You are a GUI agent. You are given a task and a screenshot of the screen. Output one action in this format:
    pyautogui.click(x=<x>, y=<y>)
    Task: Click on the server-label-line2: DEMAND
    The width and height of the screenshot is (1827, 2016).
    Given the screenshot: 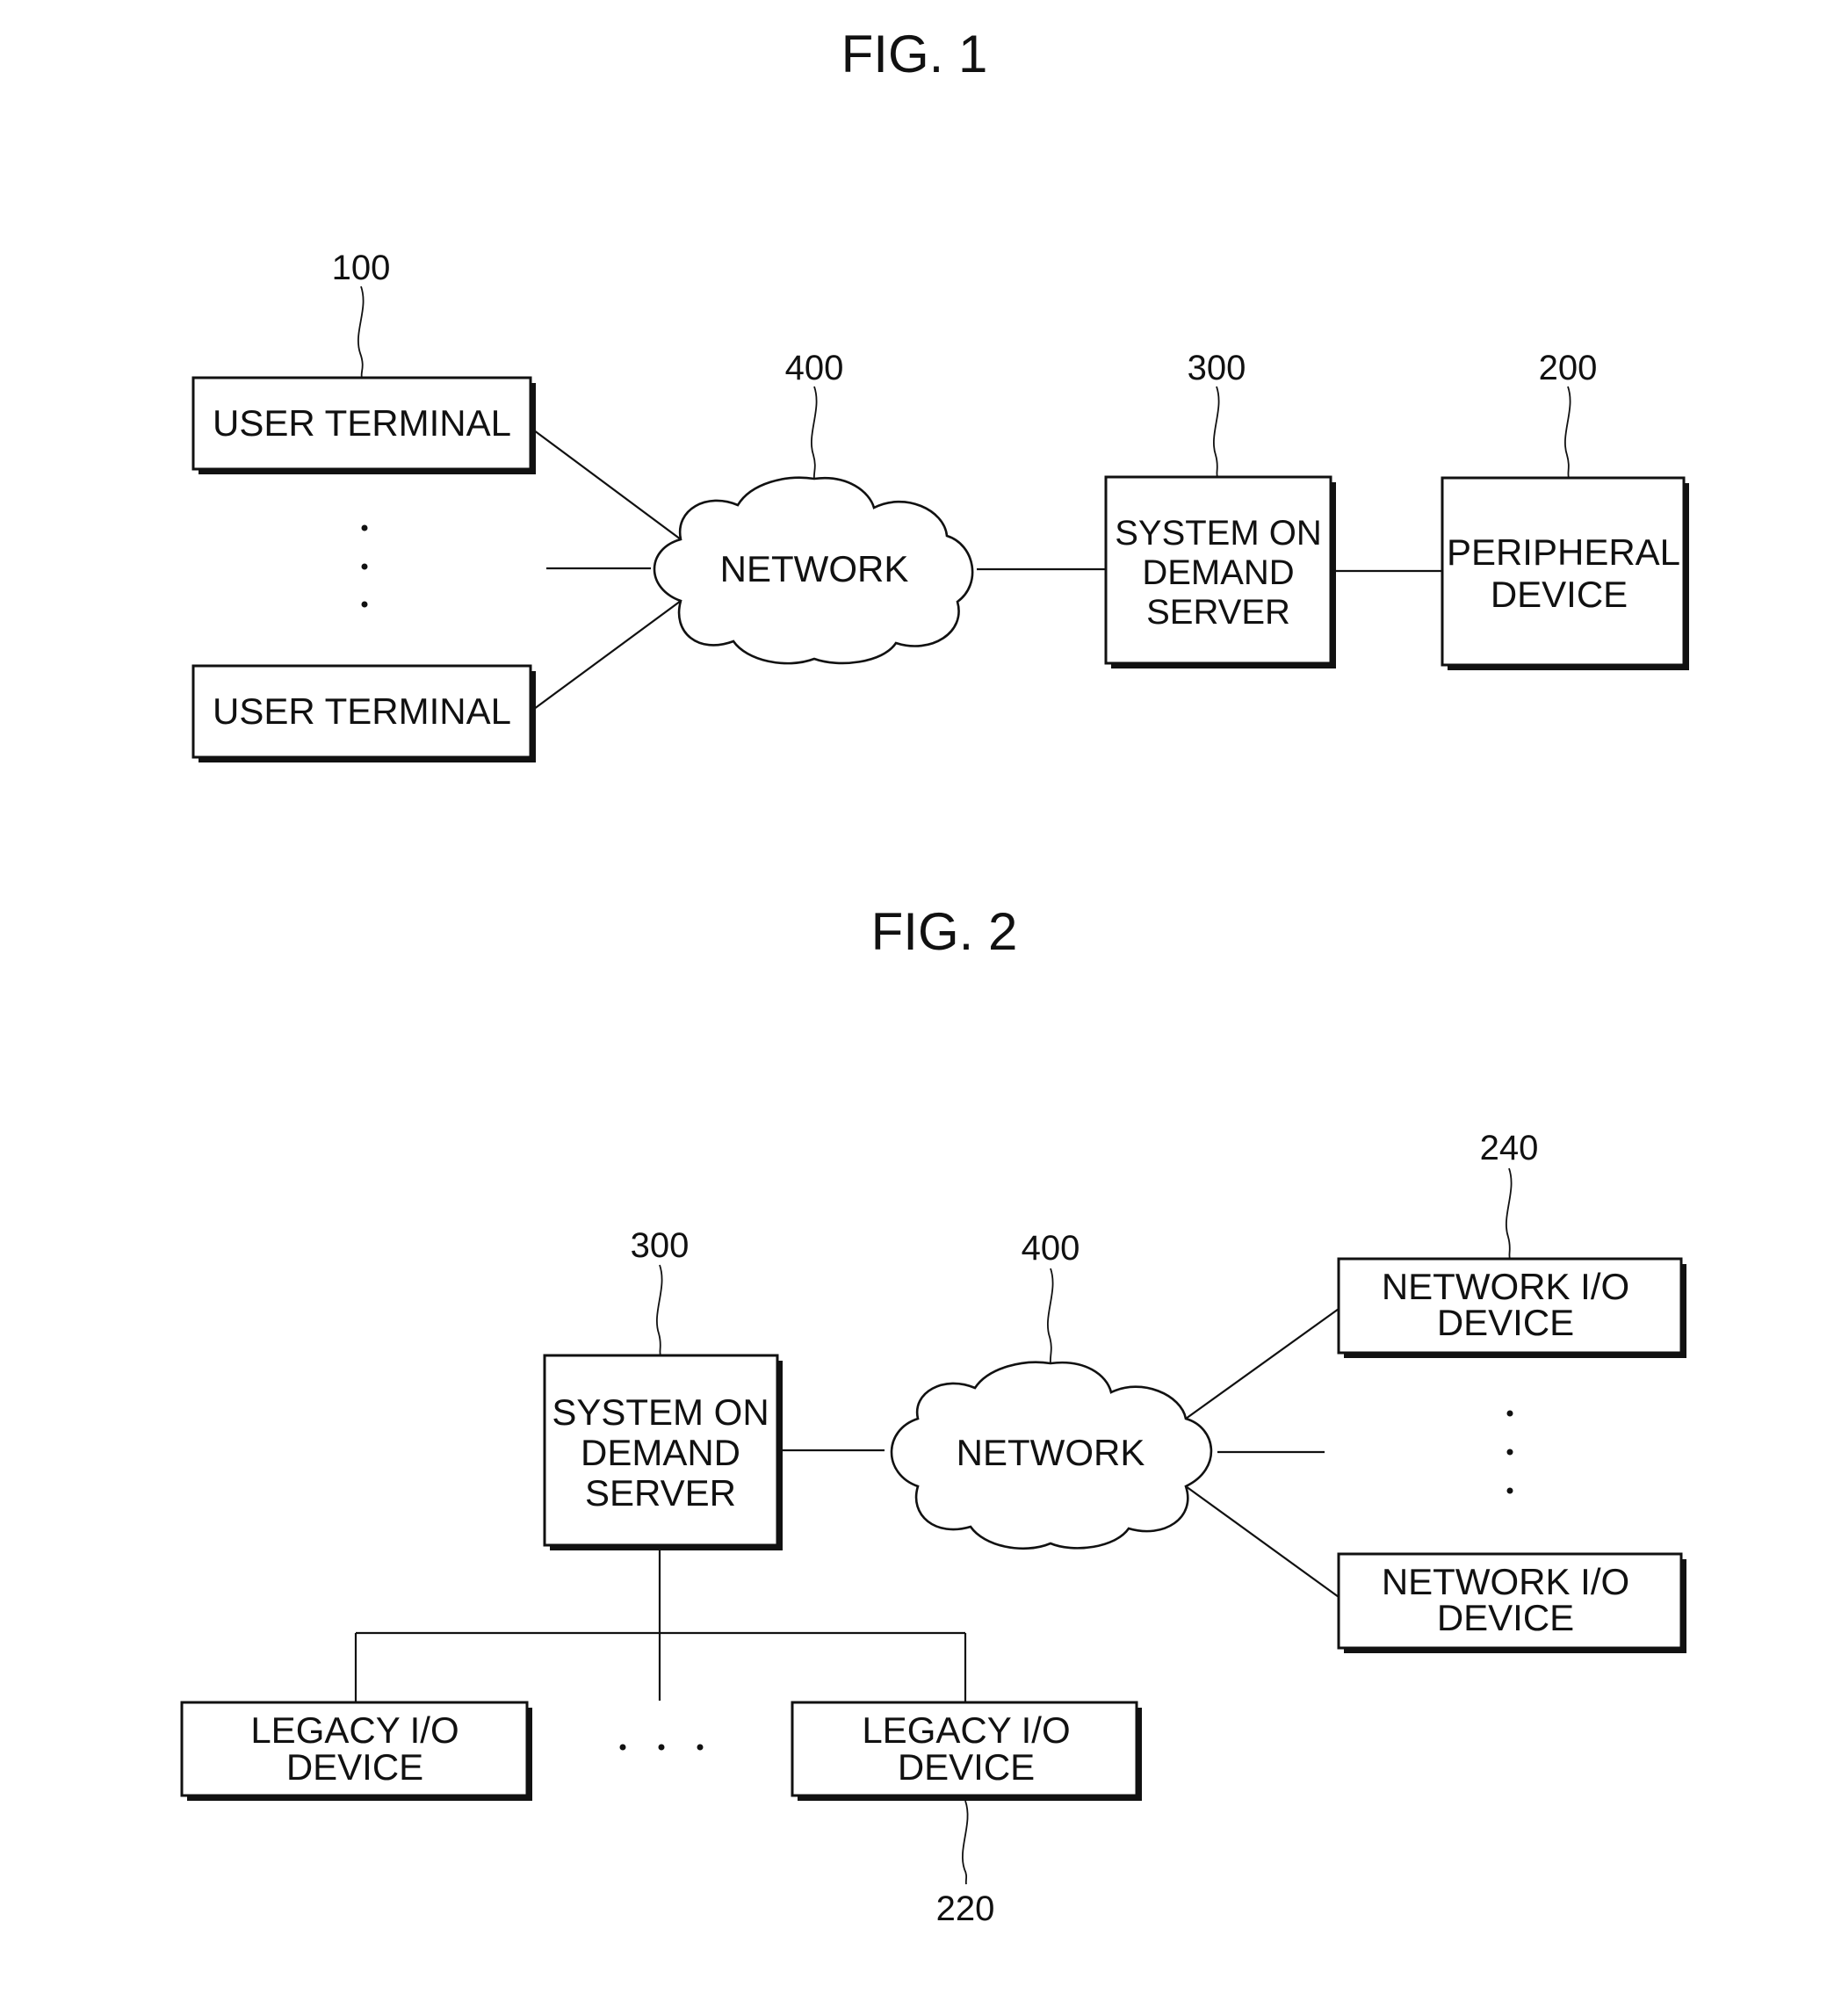 What is the action you would take?
    pyautogui.click(x=1218, y=572)
    